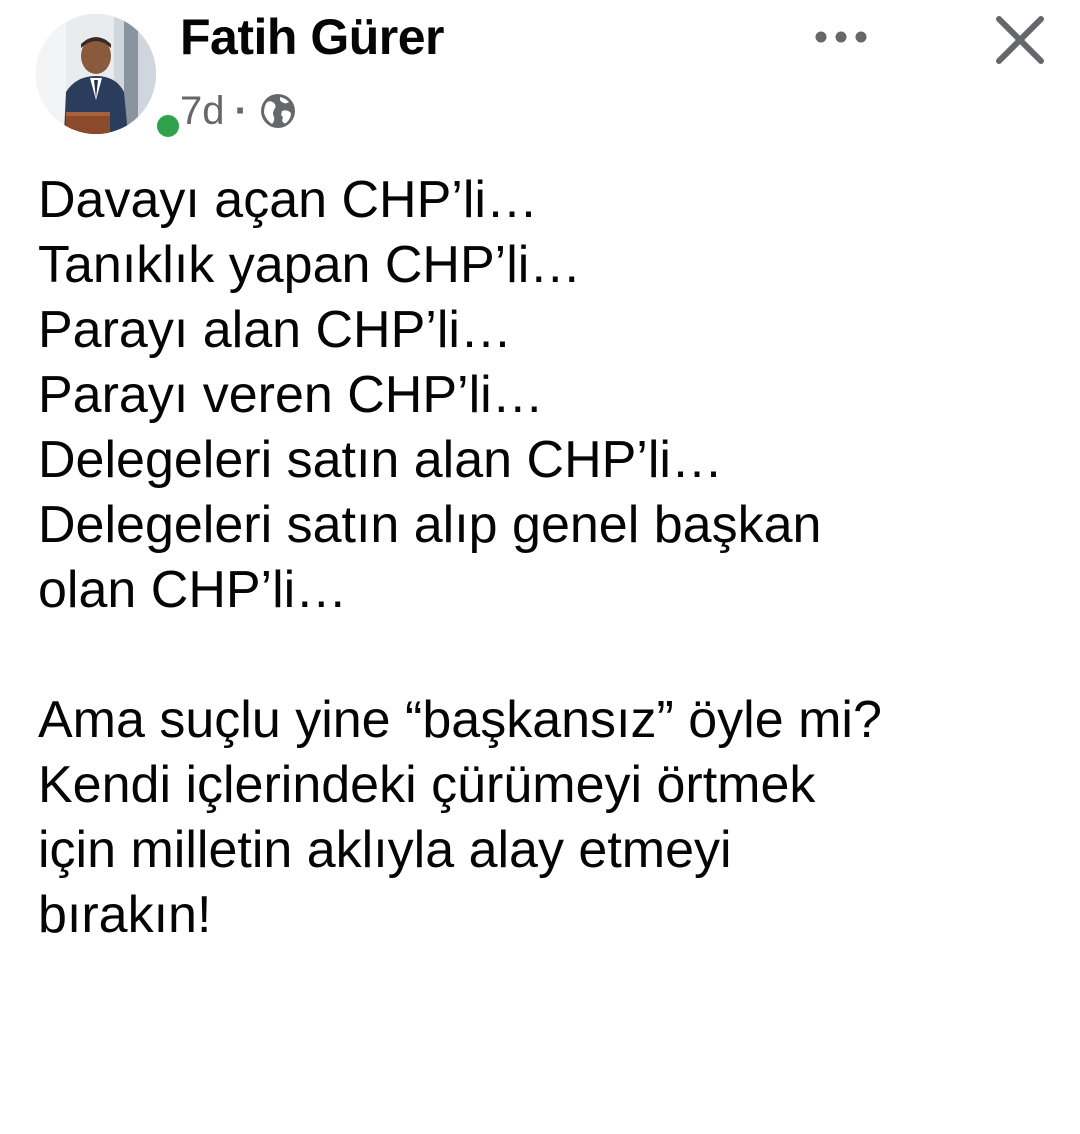 The image size is (1080, 1134). I want to click on post-header: Fatih Gürer 7d ·, so click(540, 75).